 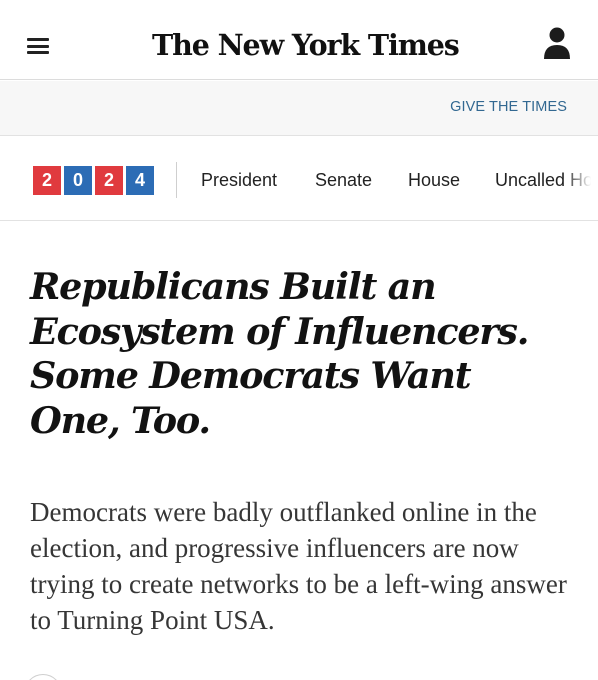 What do you see at coordinates (343, 180) in the screenshot?
I see `nav-item-senate: Senate` at bounding box center [343, 180].